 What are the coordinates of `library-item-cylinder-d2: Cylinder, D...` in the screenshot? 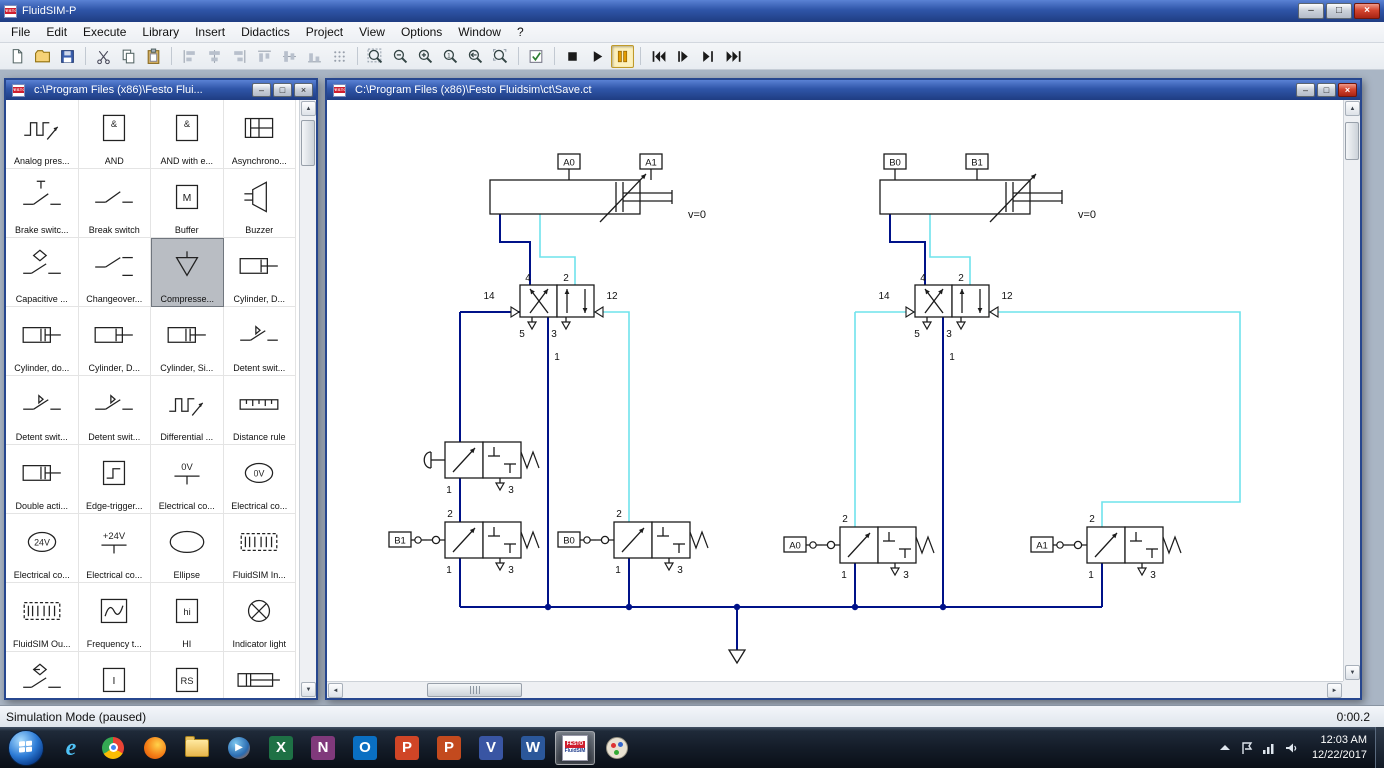 It's located at (114, 341).